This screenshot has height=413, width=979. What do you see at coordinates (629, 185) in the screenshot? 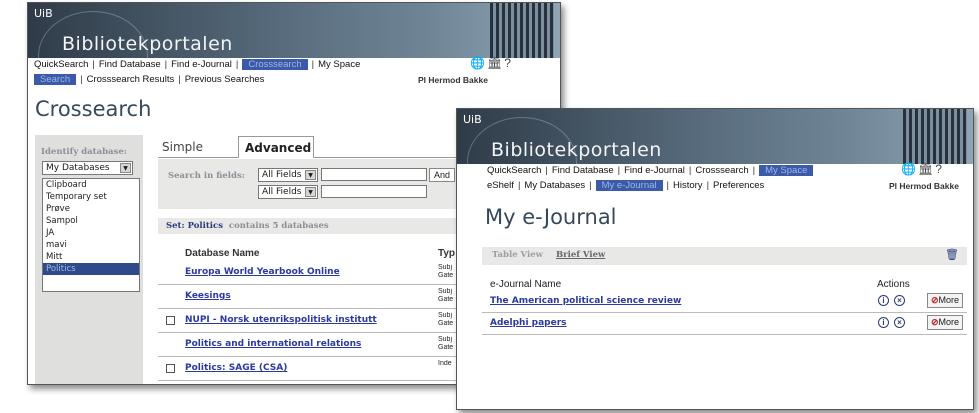
I see `subnav-my-ejournal: My e-Journal` at bounding box center [629, 185].